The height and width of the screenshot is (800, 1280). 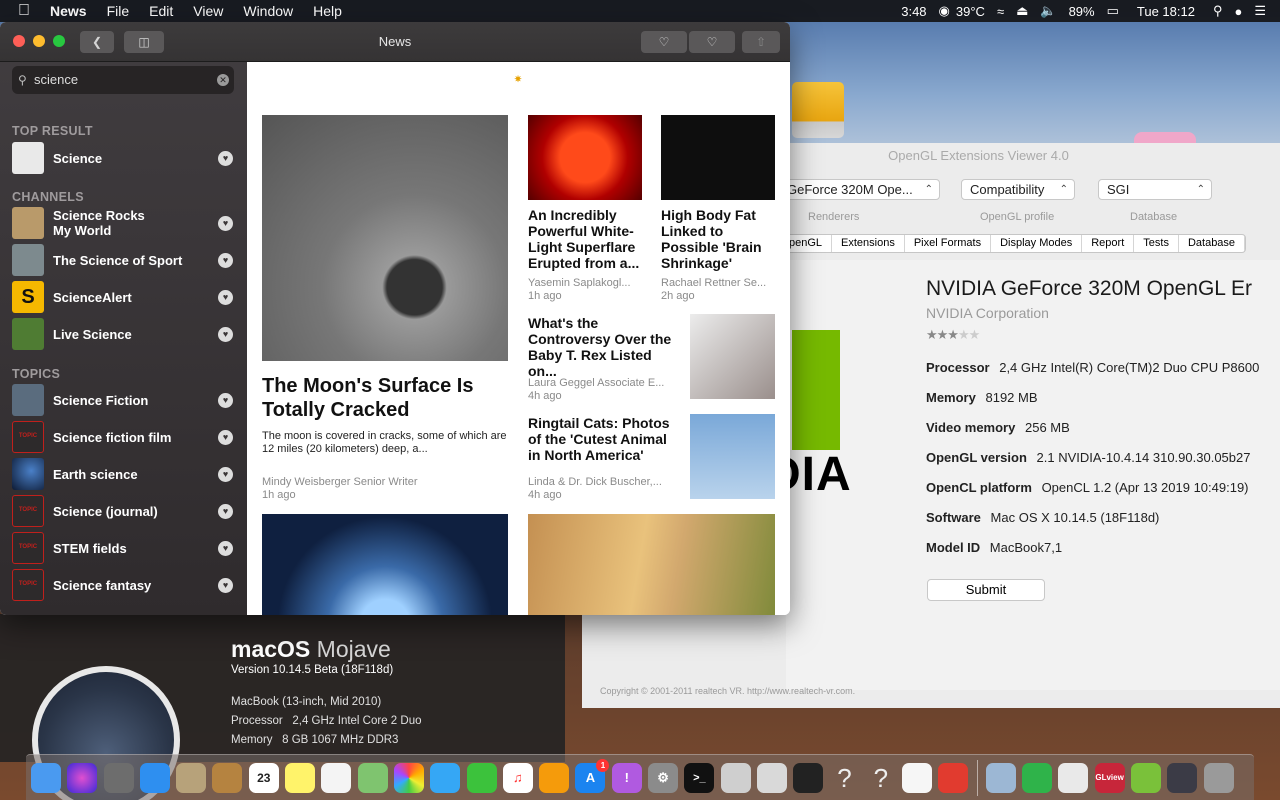 I want to click on textedit-icon, so click(x=917, y=777).